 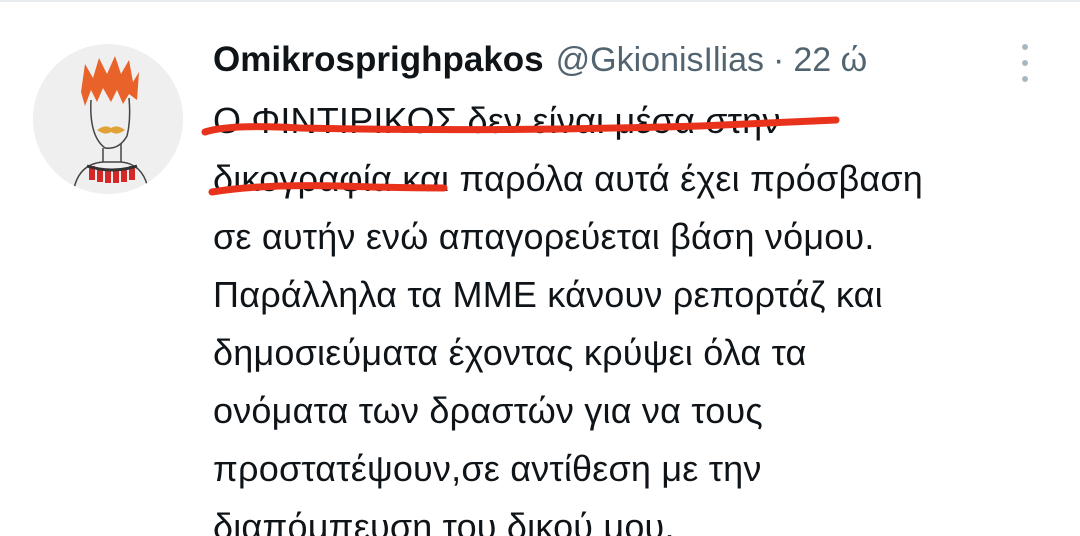 I want to click on tweet-header: Omikrosprighpakos @GkionisIlias · 22 ώ, so click(x=540, y=65).